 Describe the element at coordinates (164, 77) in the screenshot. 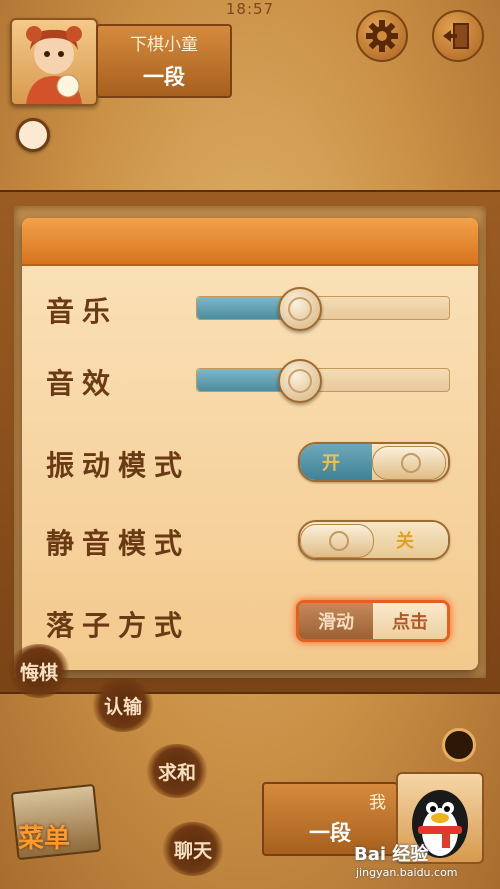

I see `opponent-rank: 一段` at that location.